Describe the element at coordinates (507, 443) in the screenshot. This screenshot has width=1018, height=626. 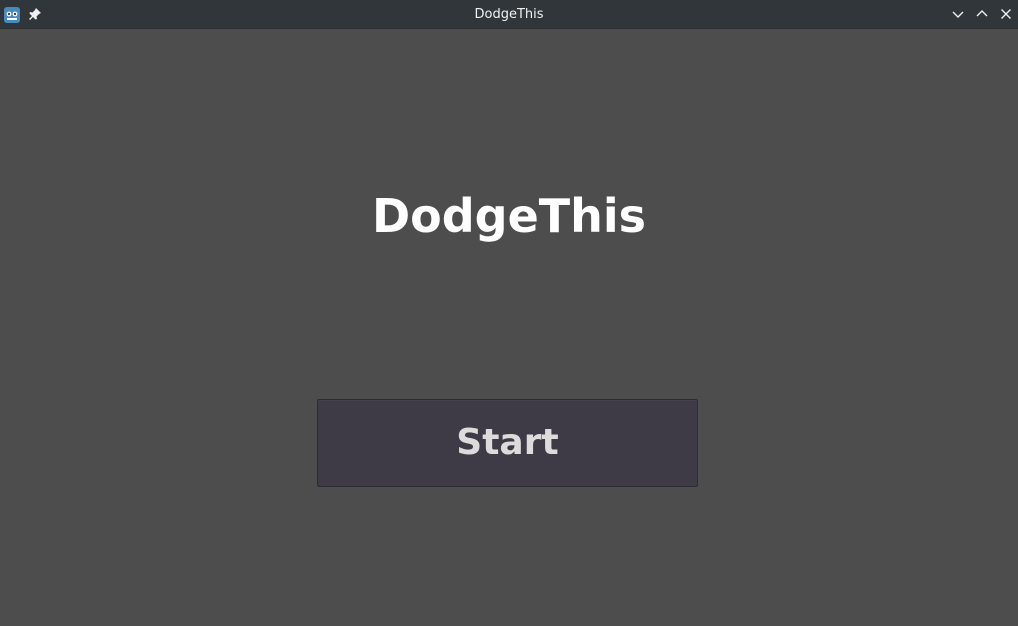
I see `start-button: Start` at that location.